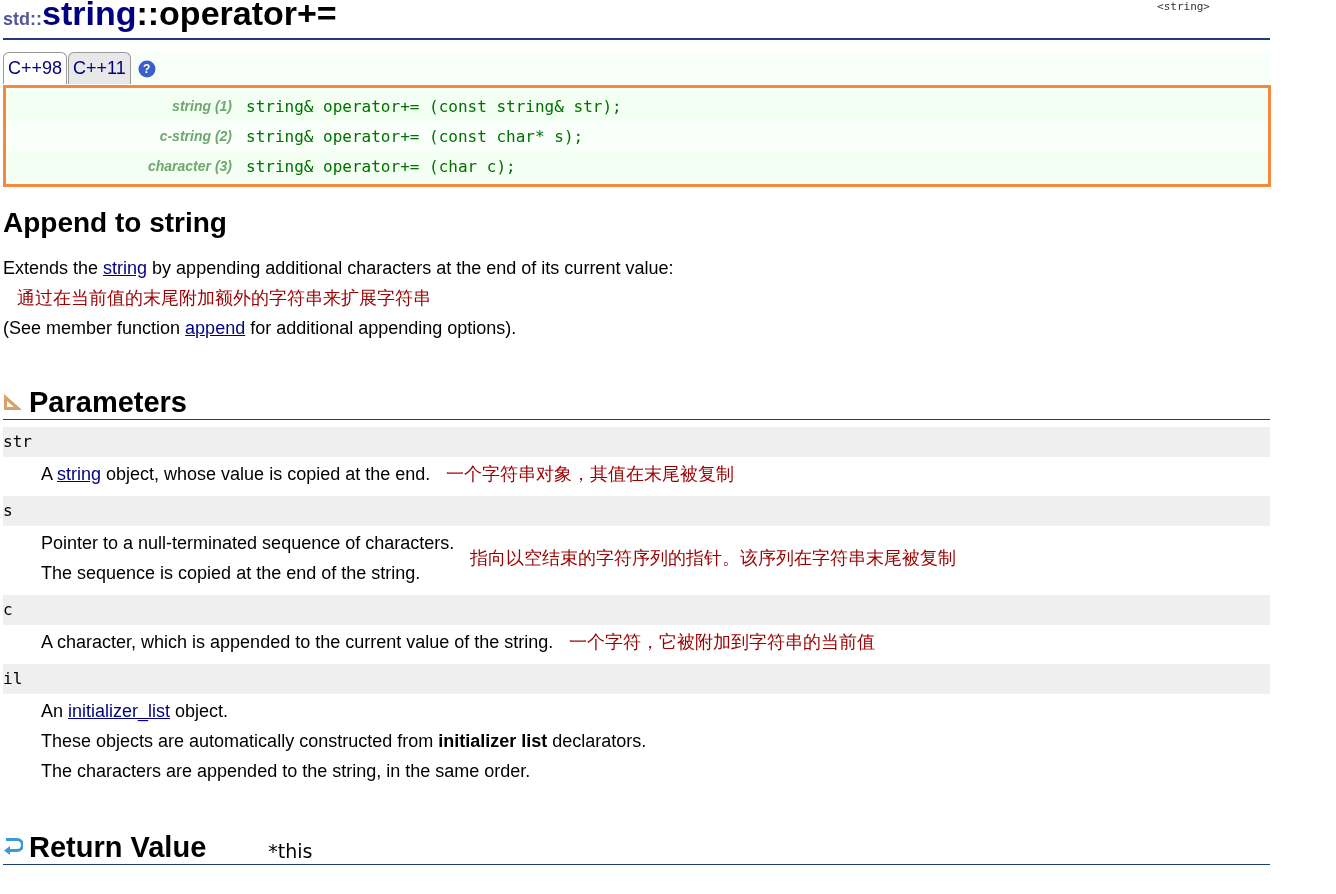 Image resolution: width=1336 pixels, height=894 pixels. I want to click on body-text: for additional appending options)., so click(383, 328).